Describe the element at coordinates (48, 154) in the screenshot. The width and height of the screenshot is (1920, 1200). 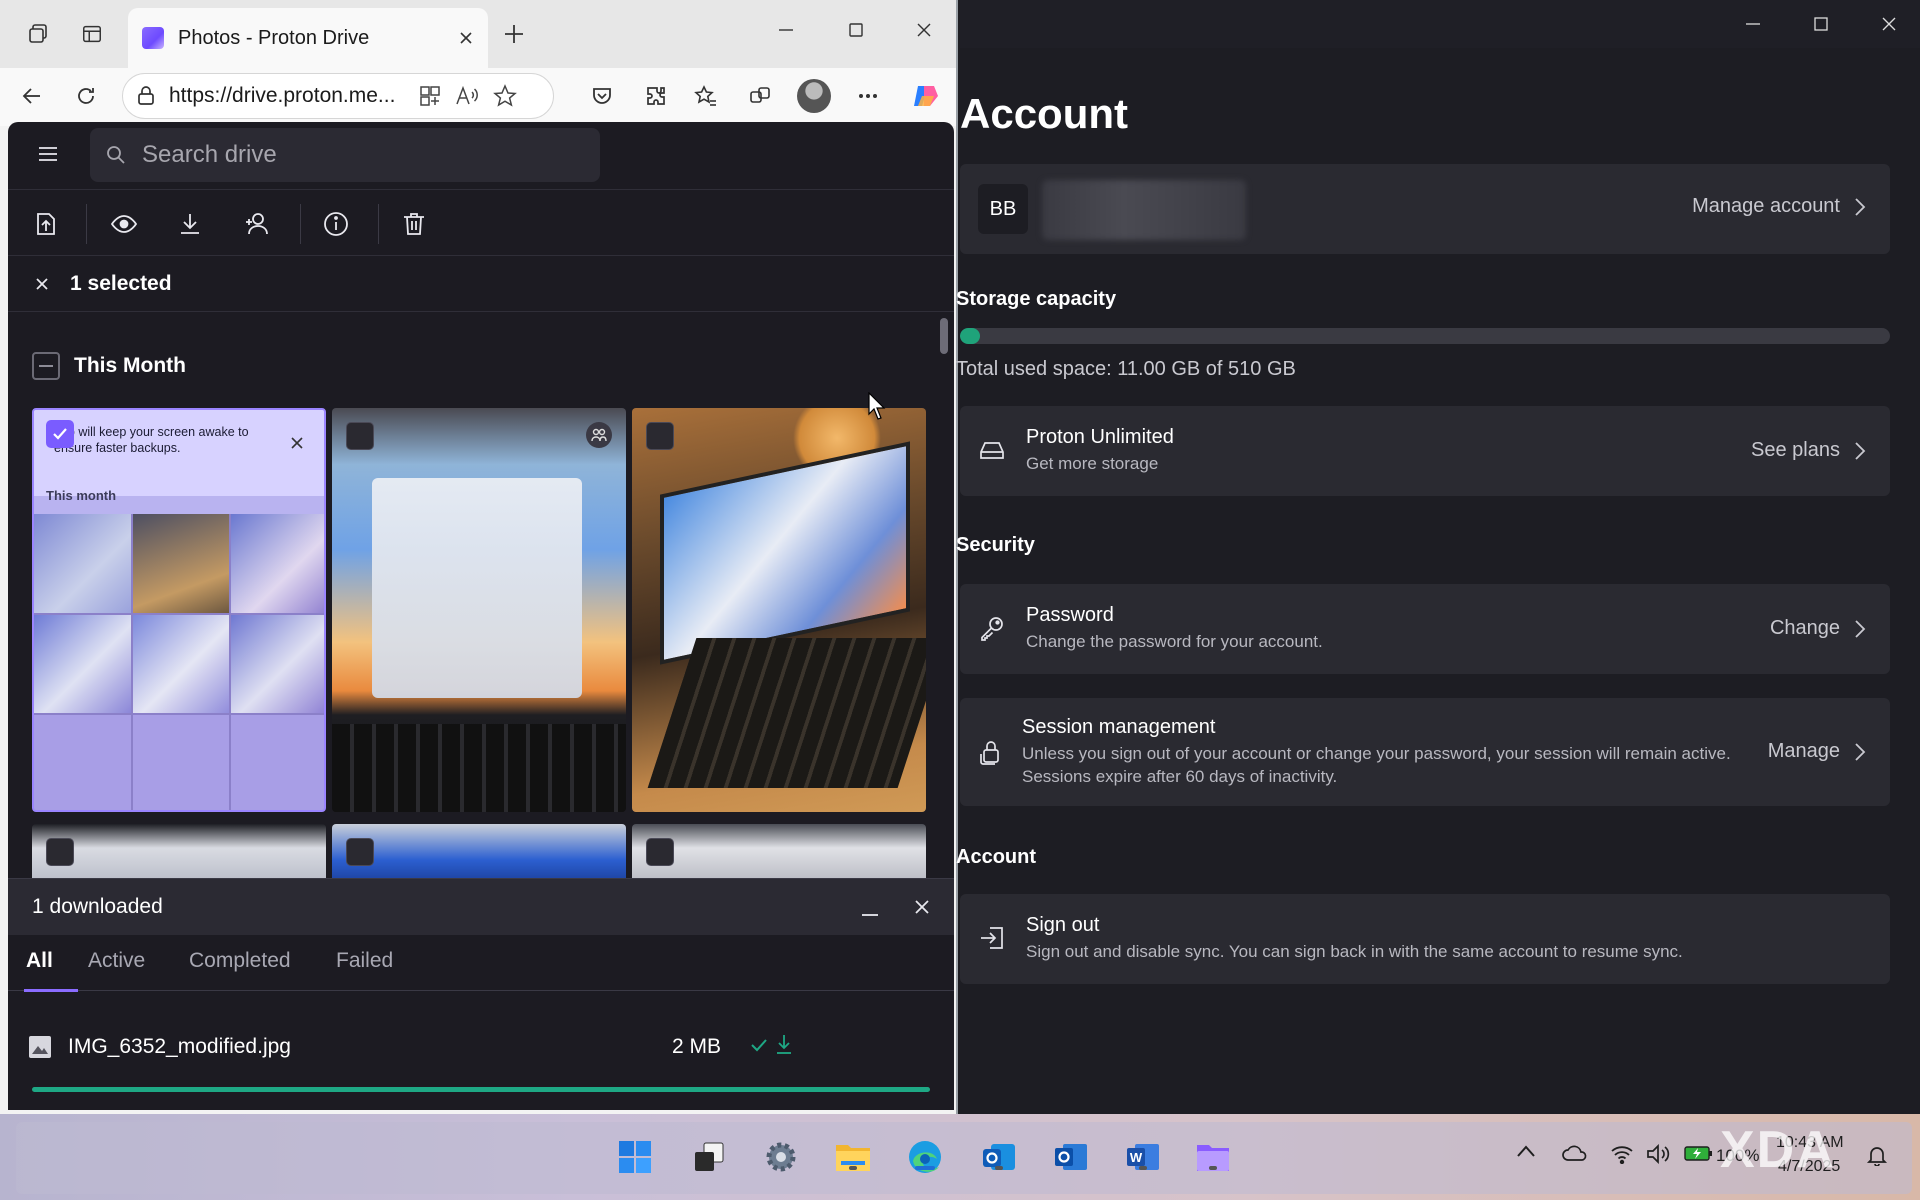
I see `hamburger-menu-icon` at that location.